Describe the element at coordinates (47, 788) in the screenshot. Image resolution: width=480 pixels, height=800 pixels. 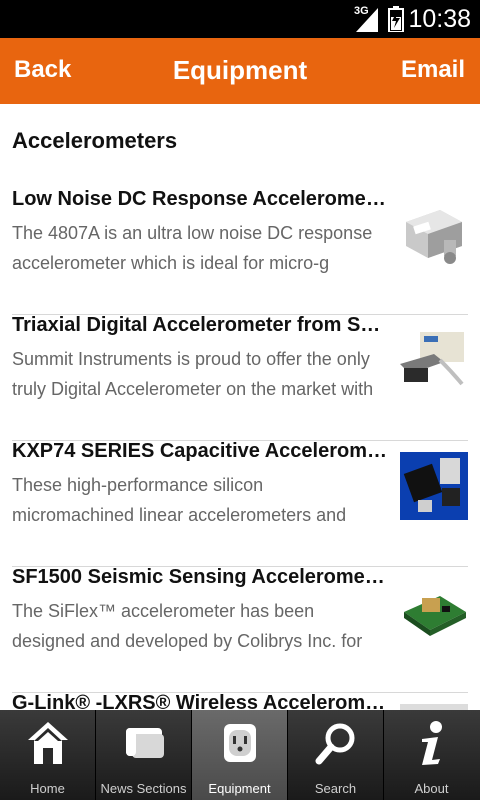
I see `tab-label: Home` at that location.